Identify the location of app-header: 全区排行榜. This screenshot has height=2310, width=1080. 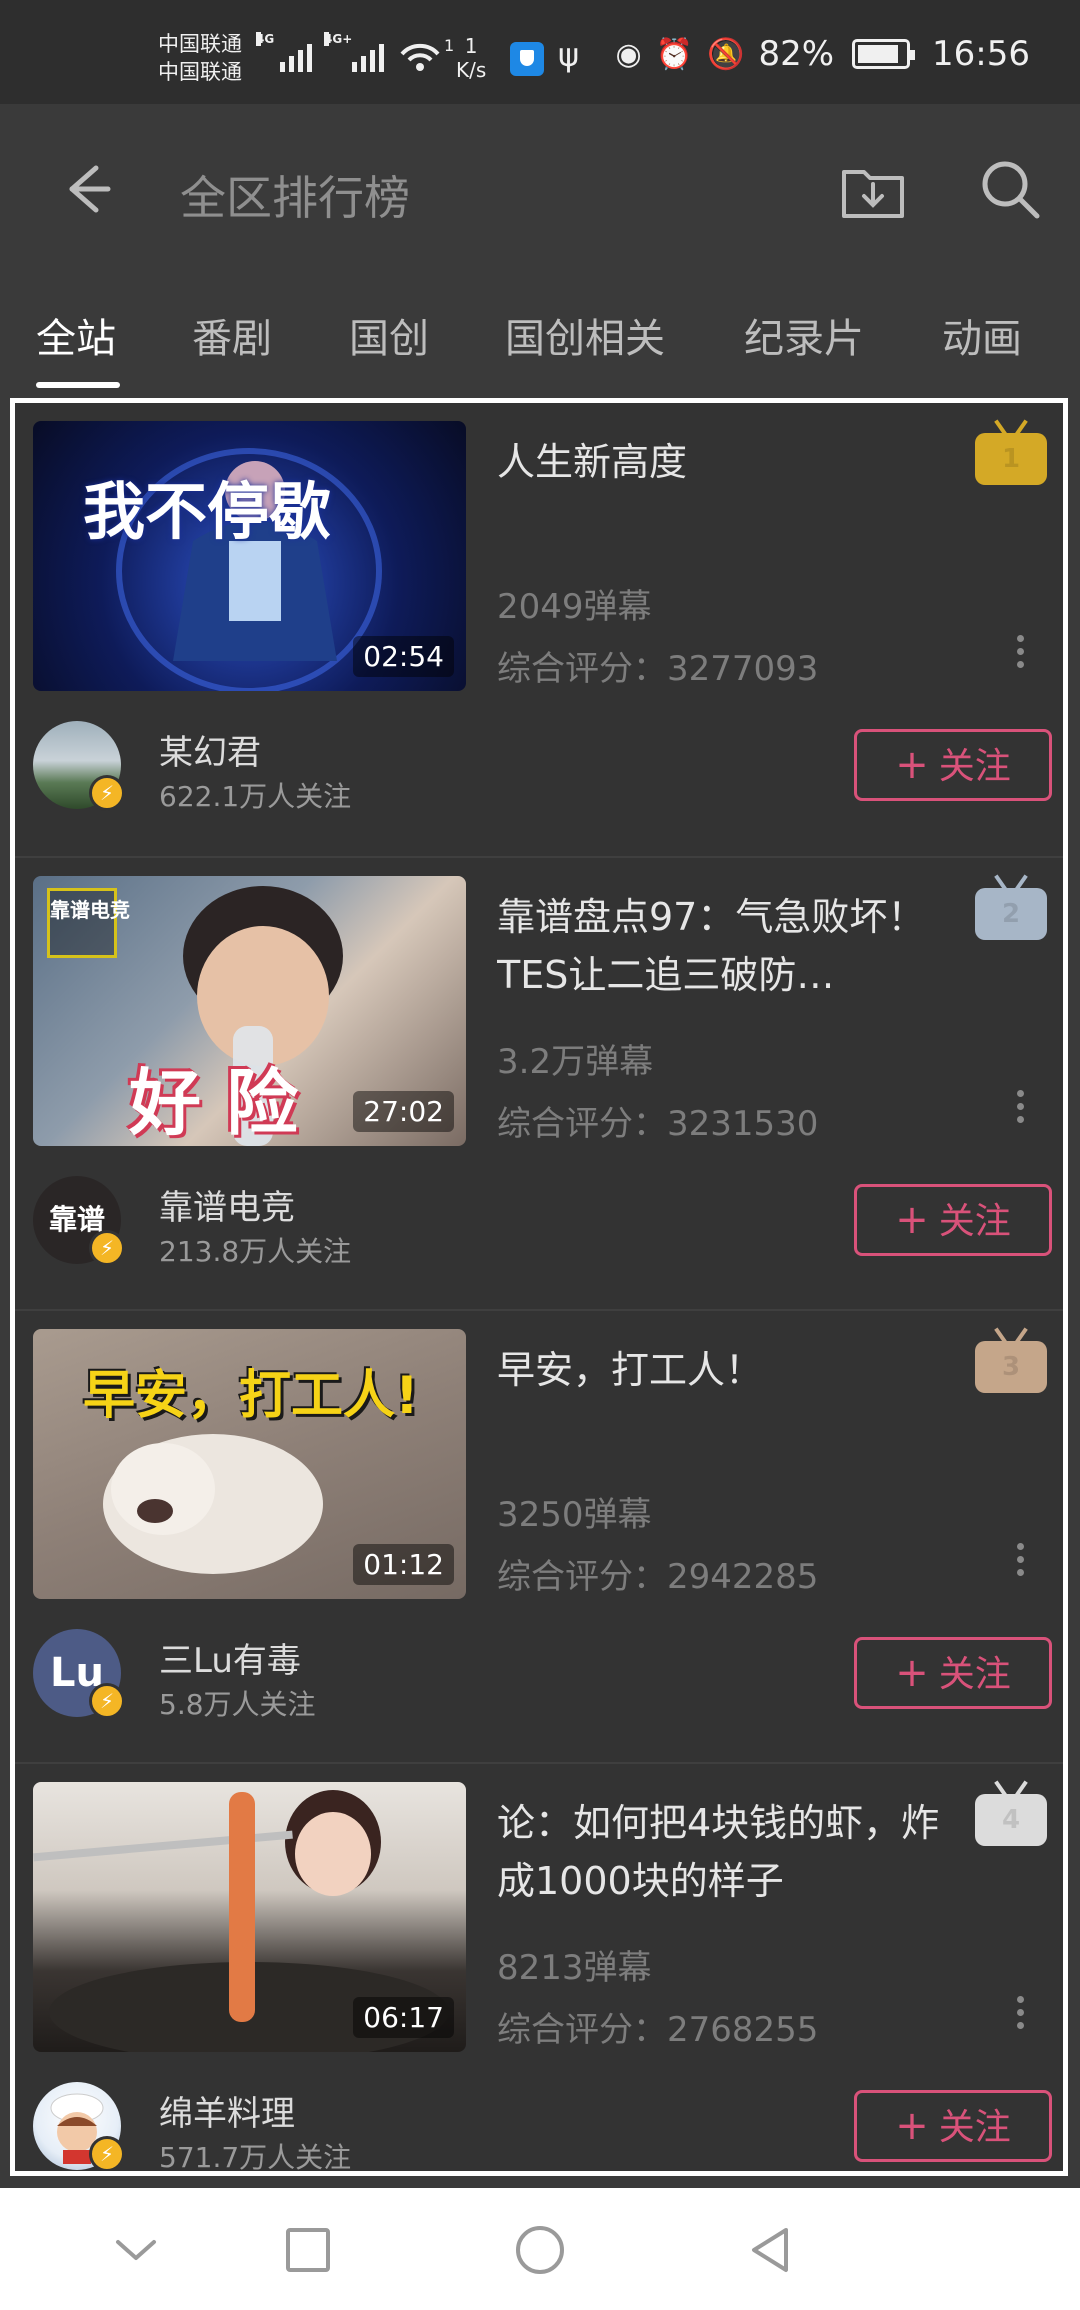
(540, 188).